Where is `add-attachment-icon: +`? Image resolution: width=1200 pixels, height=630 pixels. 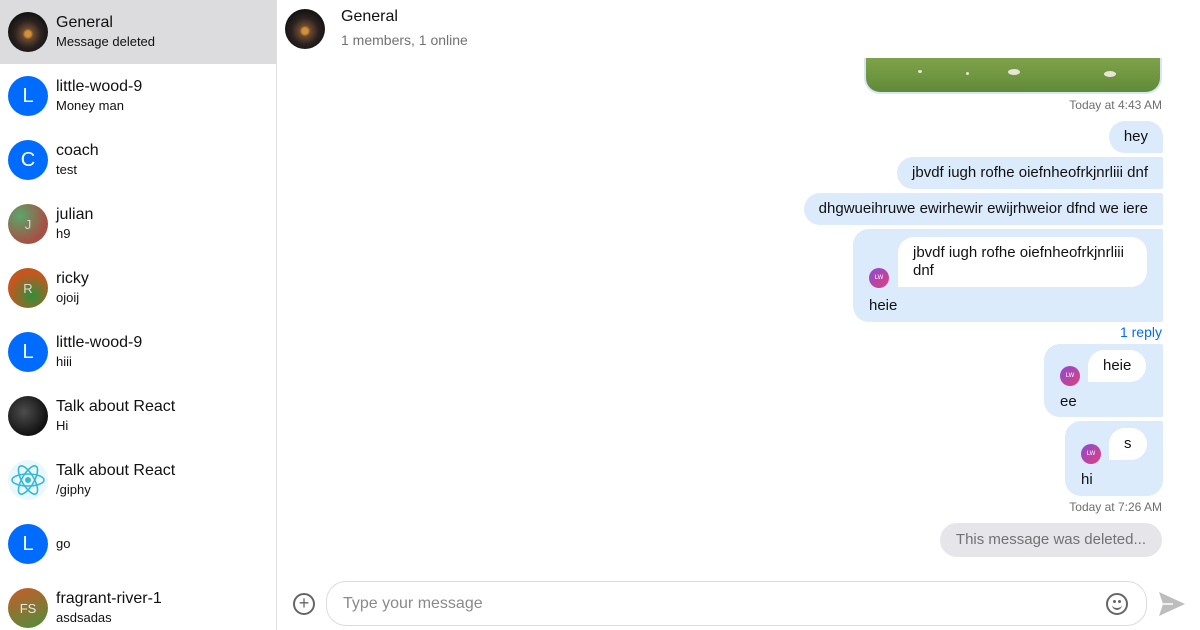
add-attachment-icon: + is located at coordinates (304, 604).